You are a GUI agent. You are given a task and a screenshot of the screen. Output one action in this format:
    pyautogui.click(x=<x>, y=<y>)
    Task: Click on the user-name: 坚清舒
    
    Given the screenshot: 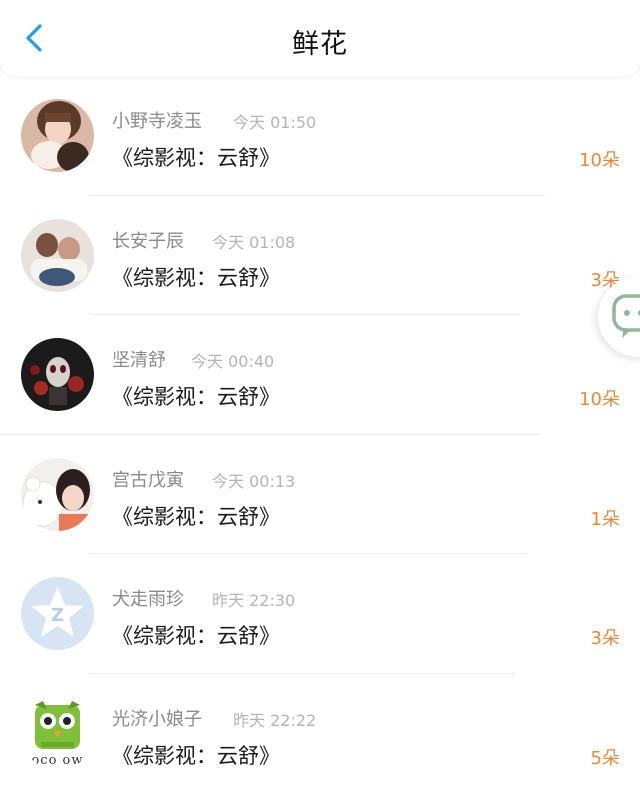 What is the action you would take?
    pyautogui.click(x=139, y=359)
    